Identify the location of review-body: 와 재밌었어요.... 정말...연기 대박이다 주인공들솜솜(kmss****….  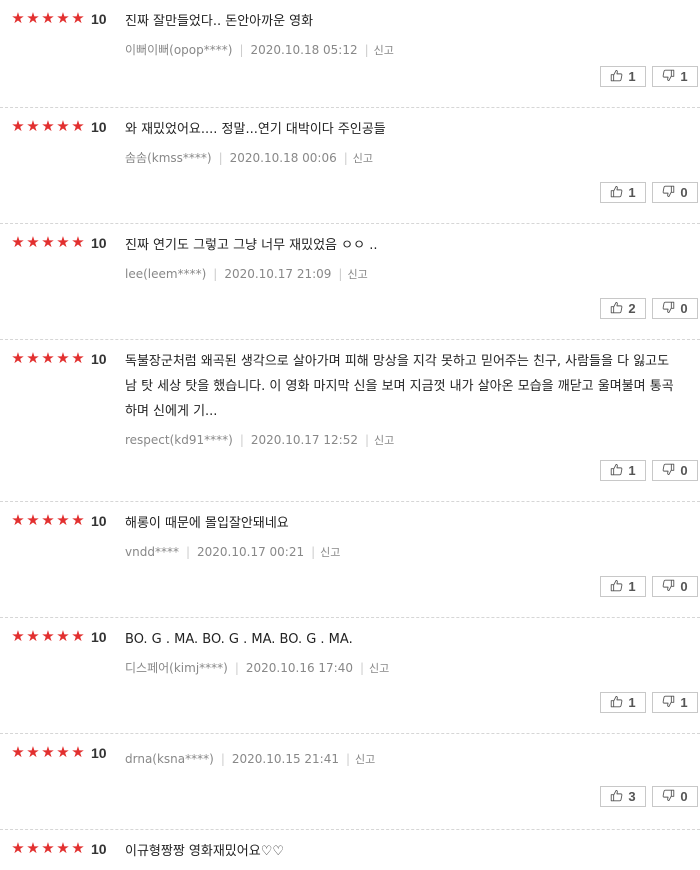
(405, 142).